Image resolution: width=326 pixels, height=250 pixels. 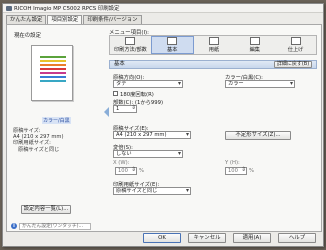 What do you see at coordinates (74, 20) in the screenshot?
I see `tab-bar: かんたん設定 項目別設定 印刷条件/バージョン` at bounding box center [74, 20].